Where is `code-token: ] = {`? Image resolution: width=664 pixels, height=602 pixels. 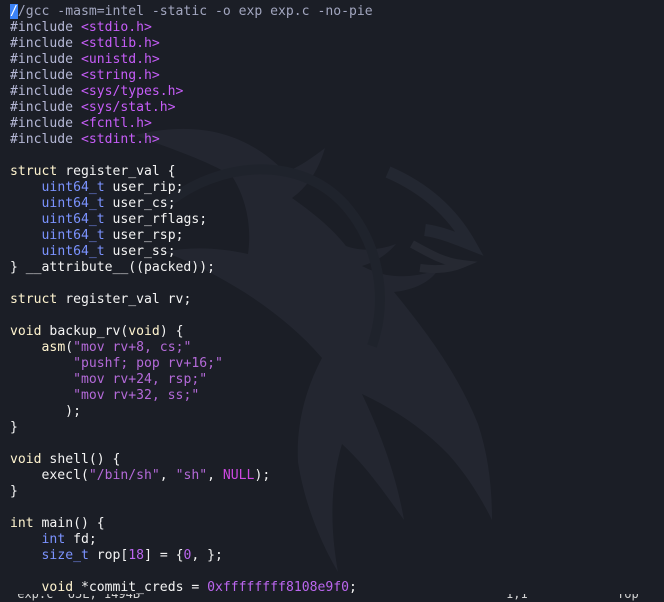
code-token: ] = { is located at coordinates (164, 555).